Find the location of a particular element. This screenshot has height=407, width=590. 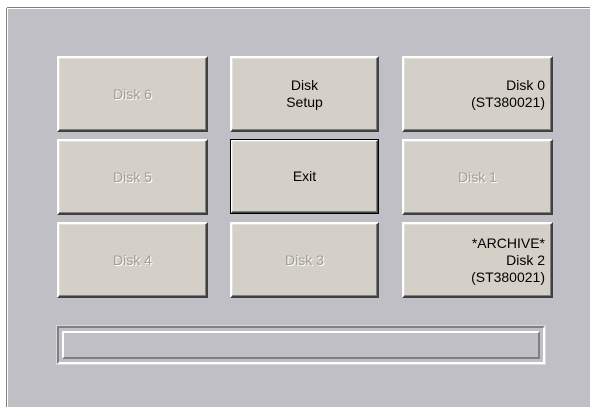

disk-3-button: Disk 3 is located at coordinates (304, 260).